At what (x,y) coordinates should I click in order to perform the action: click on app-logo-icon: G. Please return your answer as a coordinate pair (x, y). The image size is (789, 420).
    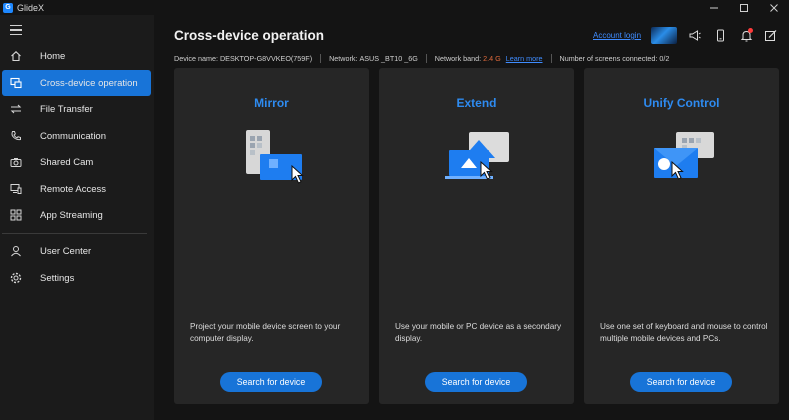
    Looking at the image, I should click on (8, 7).